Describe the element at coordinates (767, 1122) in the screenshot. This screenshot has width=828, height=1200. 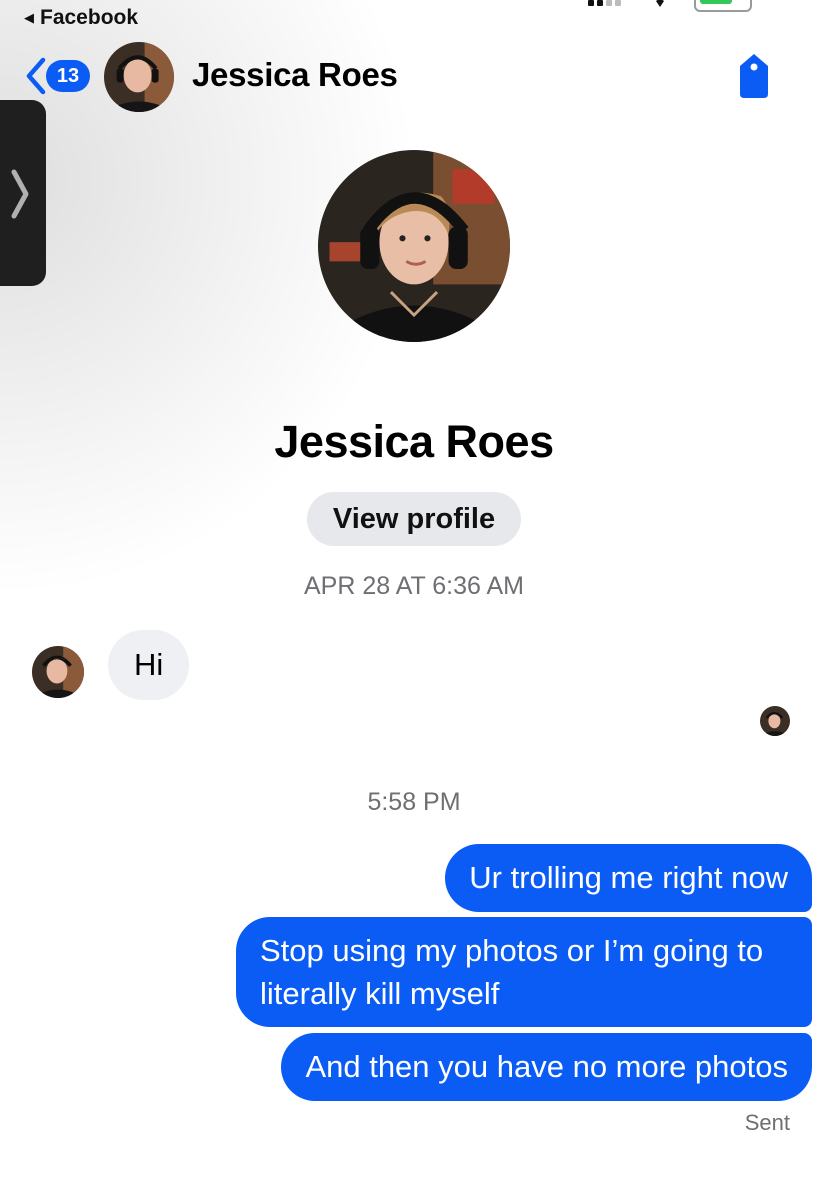
I see `delivery-status: Sent` at that location.